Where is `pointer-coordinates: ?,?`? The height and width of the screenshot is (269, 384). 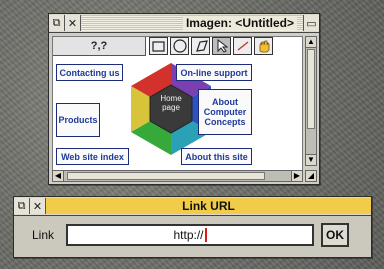
pointer-coordinates: ?,? is located at coordinates (99, 46).